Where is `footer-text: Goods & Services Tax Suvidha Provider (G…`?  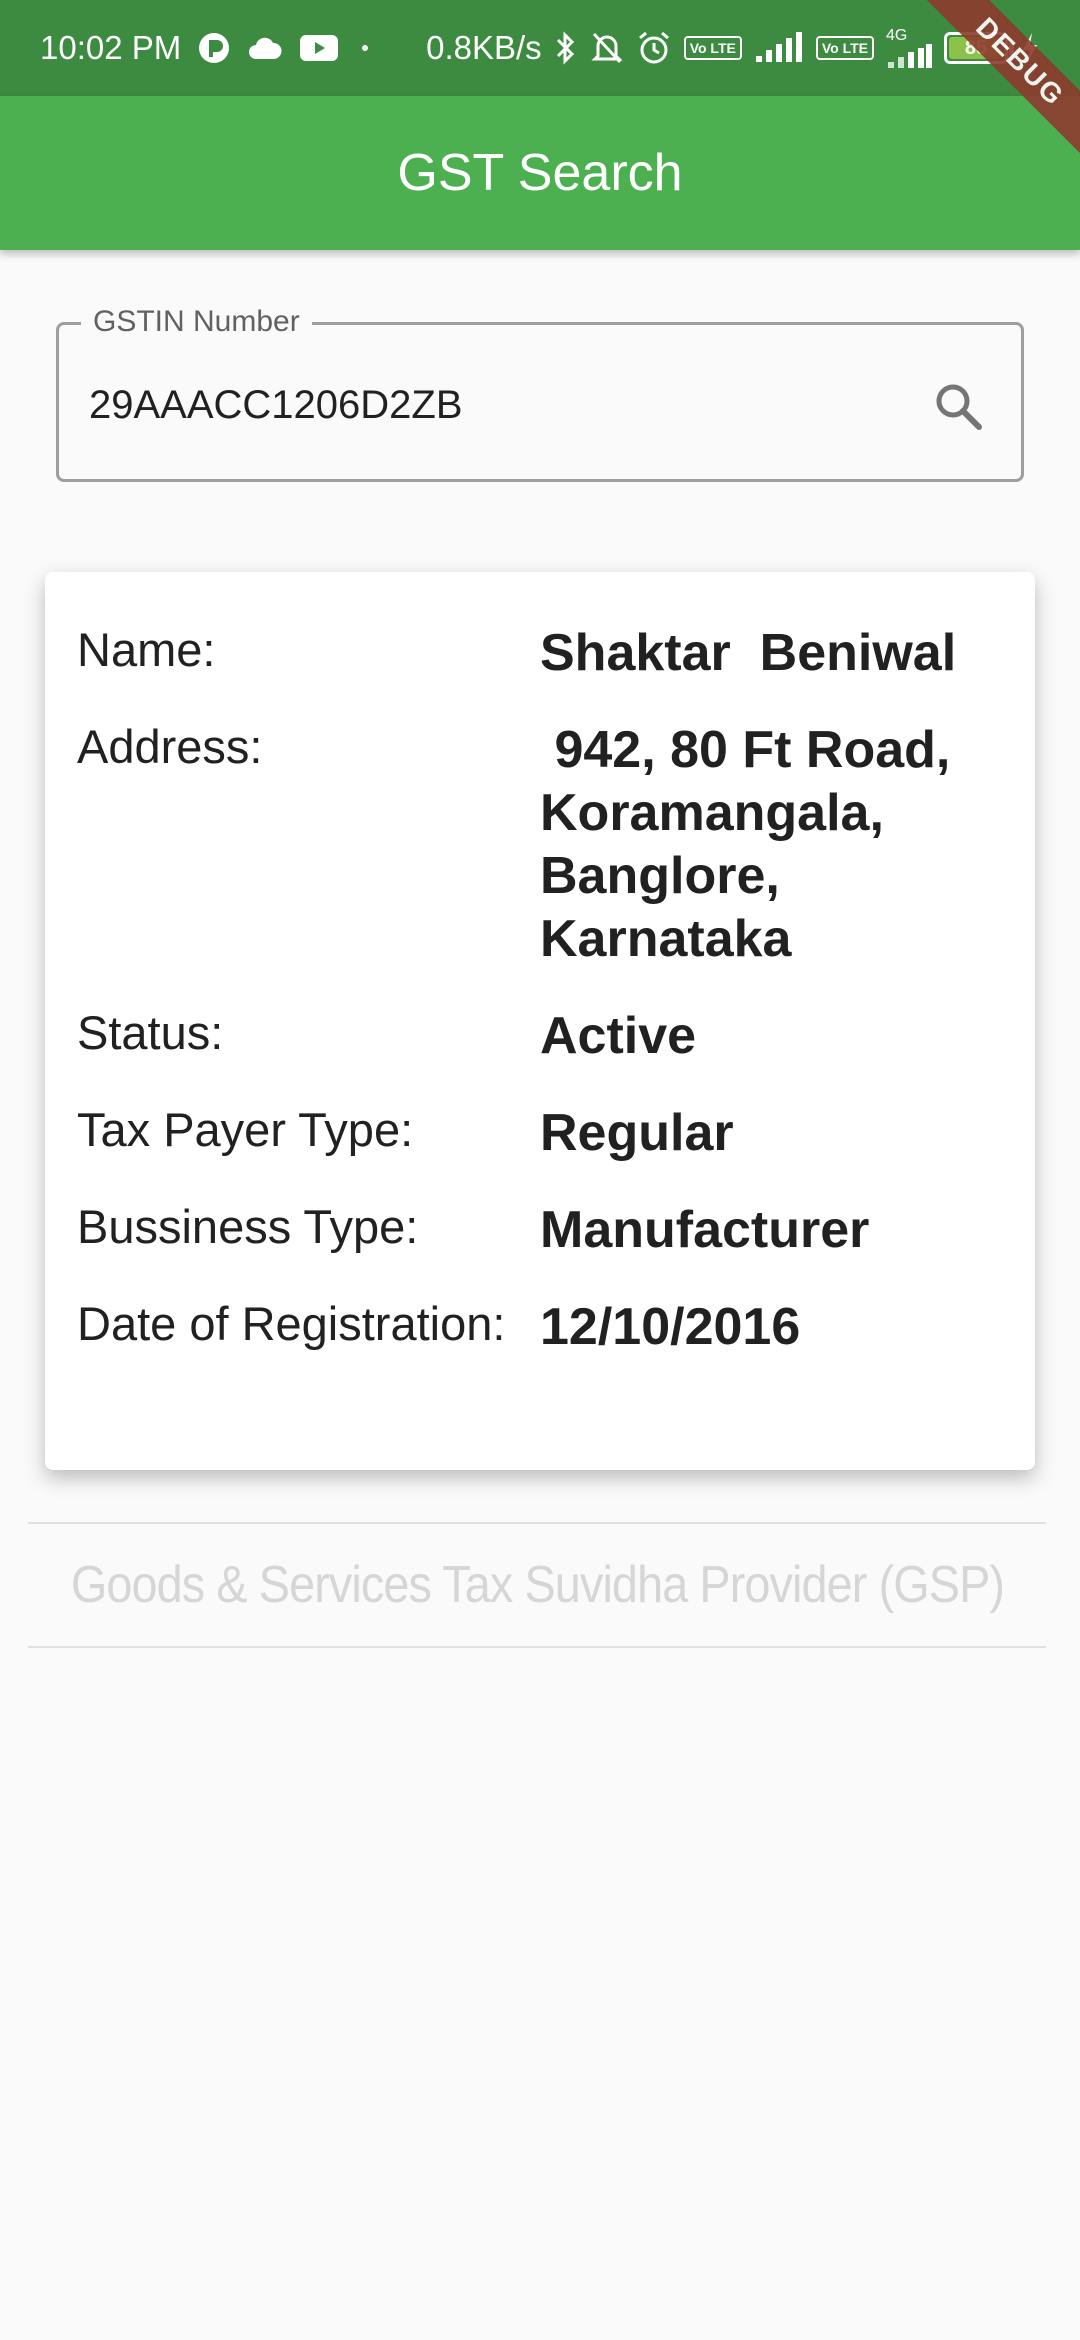 footer-text: Goods & Services Tax Suvidha Provider (G… is located at coordinates (537, 1585).